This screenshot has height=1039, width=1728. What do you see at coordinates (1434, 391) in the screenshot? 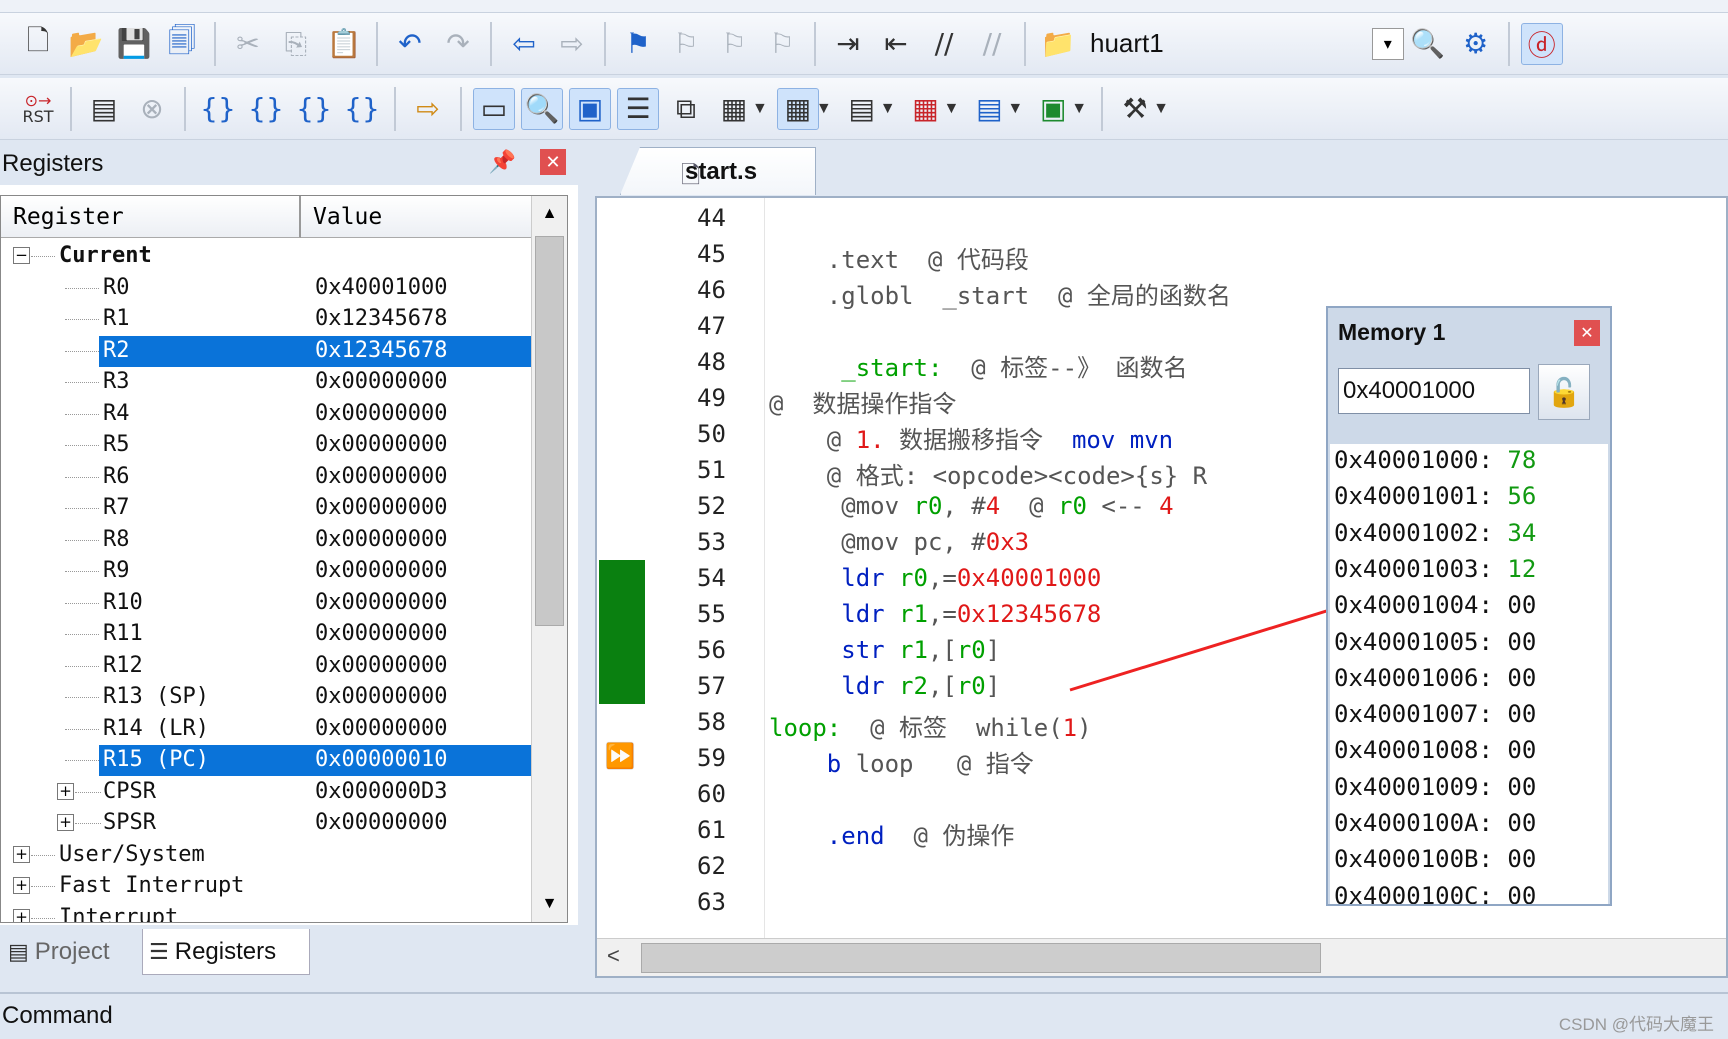
I see `memory-address-input: 0x40001000` at bounding box center [1434, 391].